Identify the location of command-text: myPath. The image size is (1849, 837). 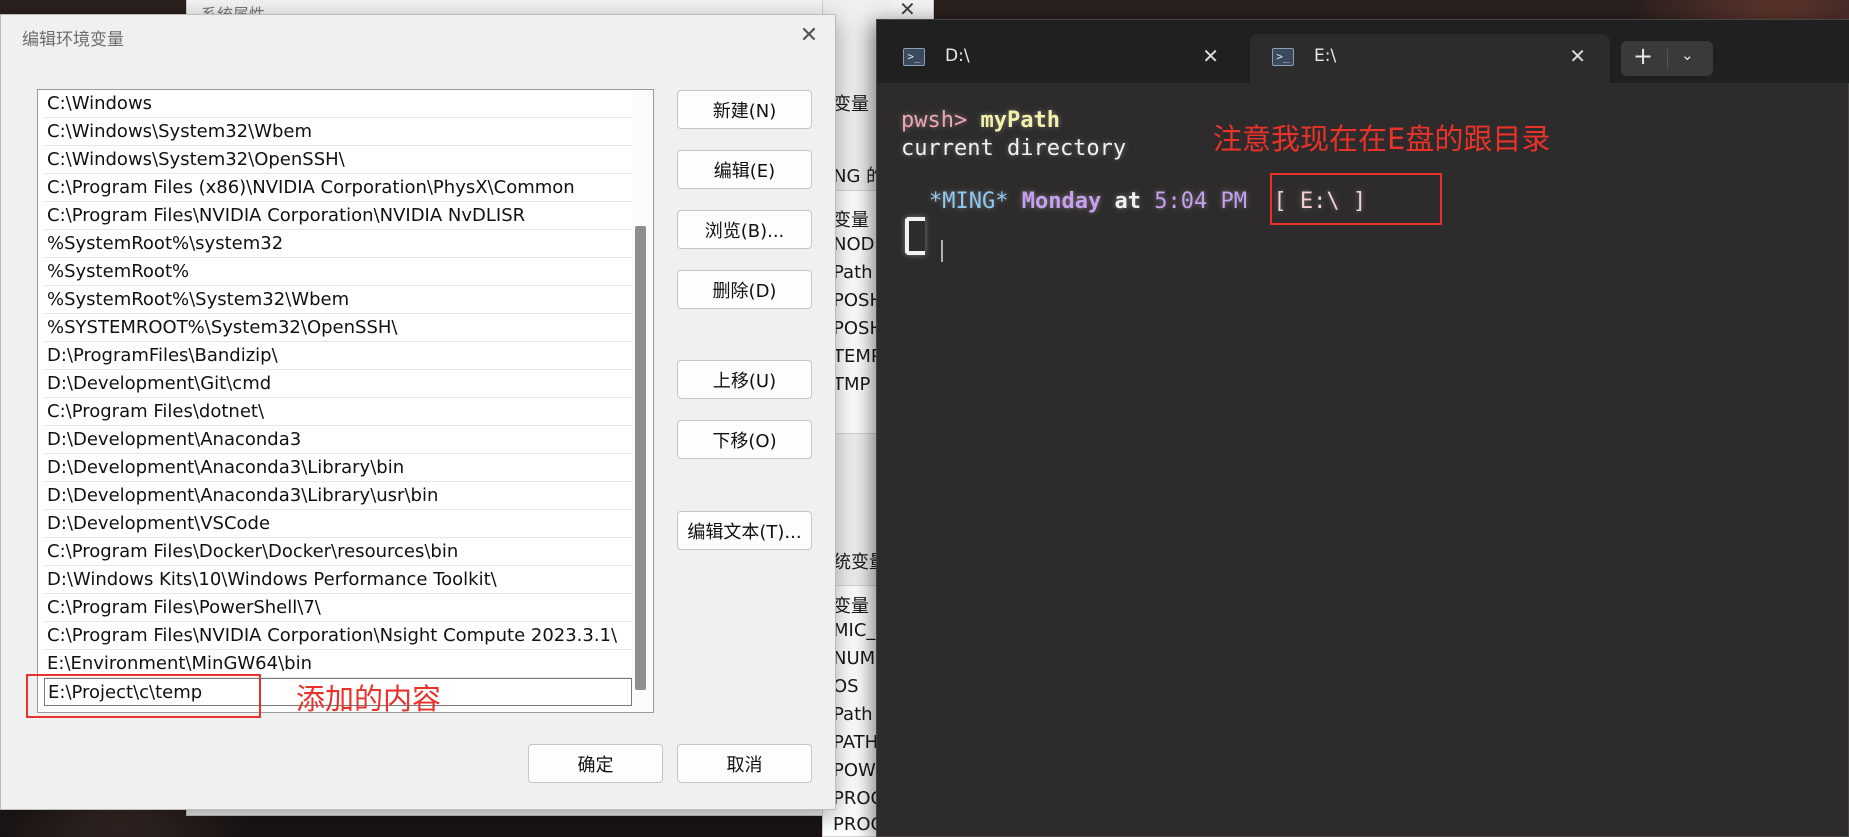
(1020, 120).